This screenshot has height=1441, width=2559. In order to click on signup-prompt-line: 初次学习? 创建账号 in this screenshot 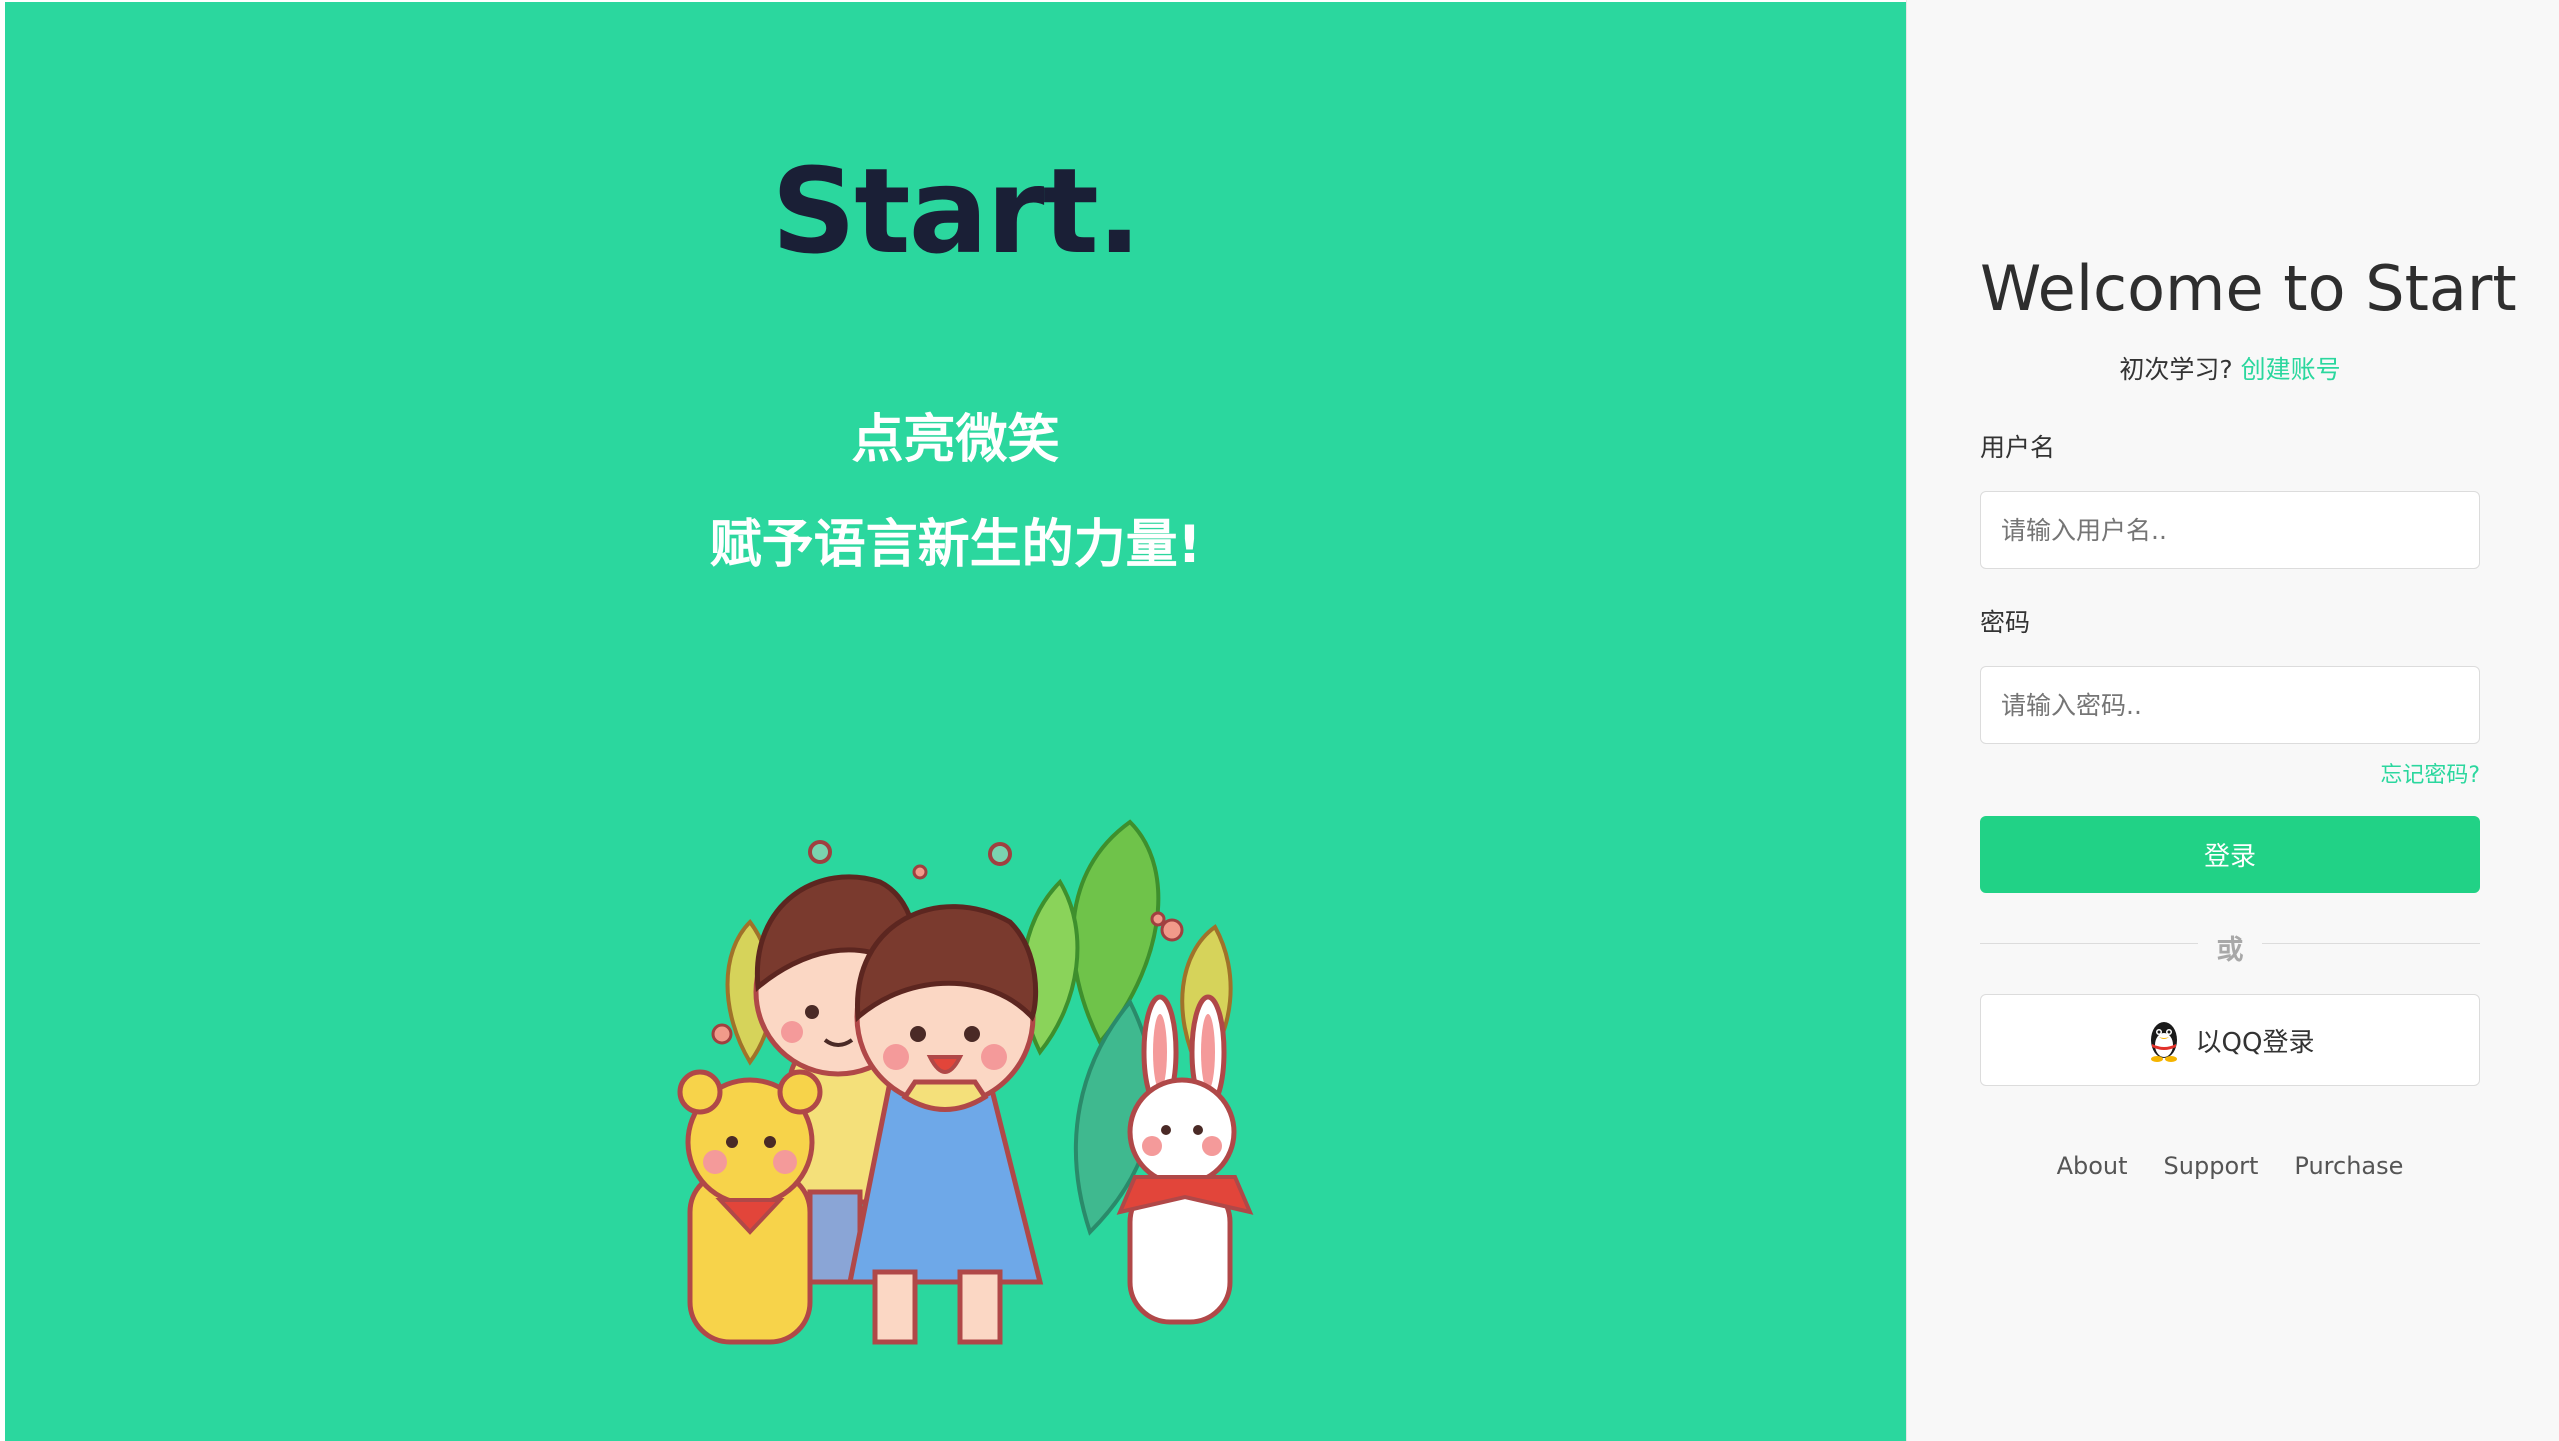, I will do `click(2230, 368)`.